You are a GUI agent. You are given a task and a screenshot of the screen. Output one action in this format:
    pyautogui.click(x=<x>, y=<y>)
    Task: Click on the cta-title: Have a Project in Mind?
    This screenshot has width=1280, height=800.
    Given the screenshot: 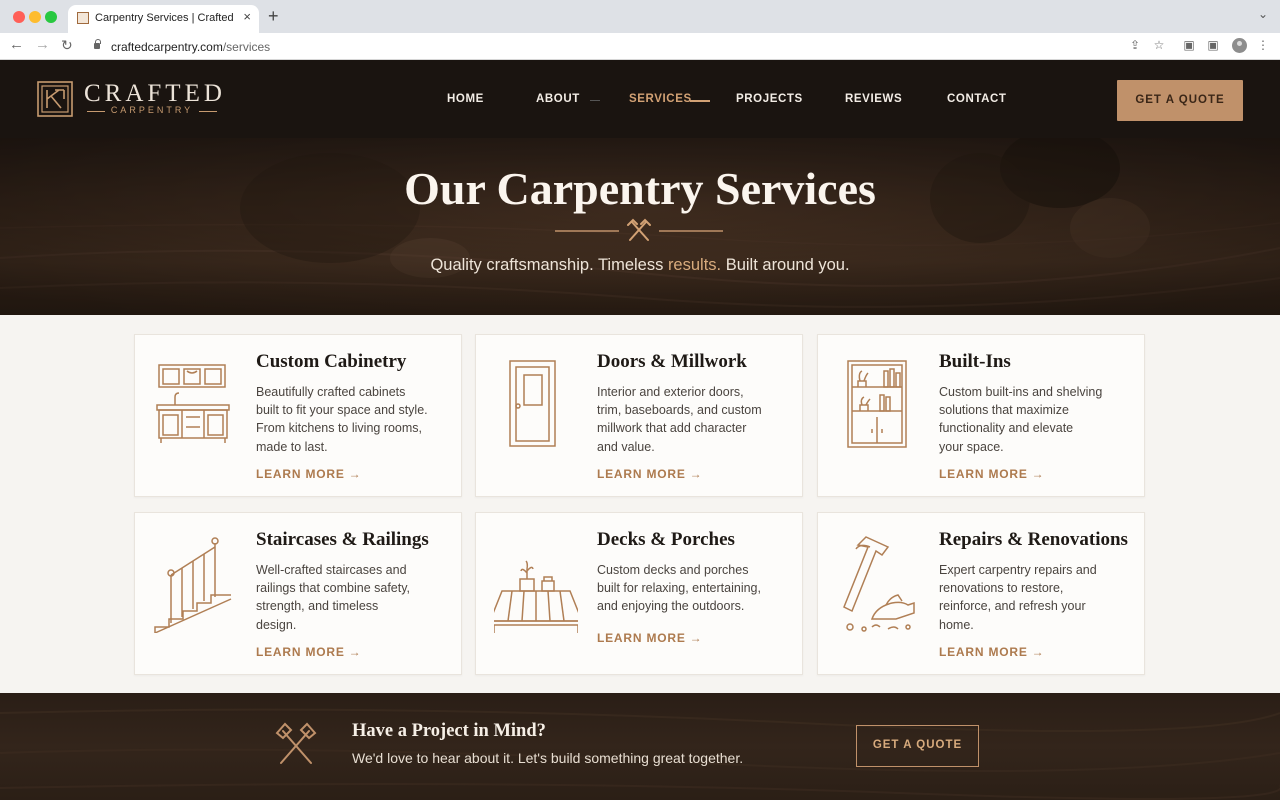 What is the action you would take?
    pyautogui.click(x=449, y=731)
    